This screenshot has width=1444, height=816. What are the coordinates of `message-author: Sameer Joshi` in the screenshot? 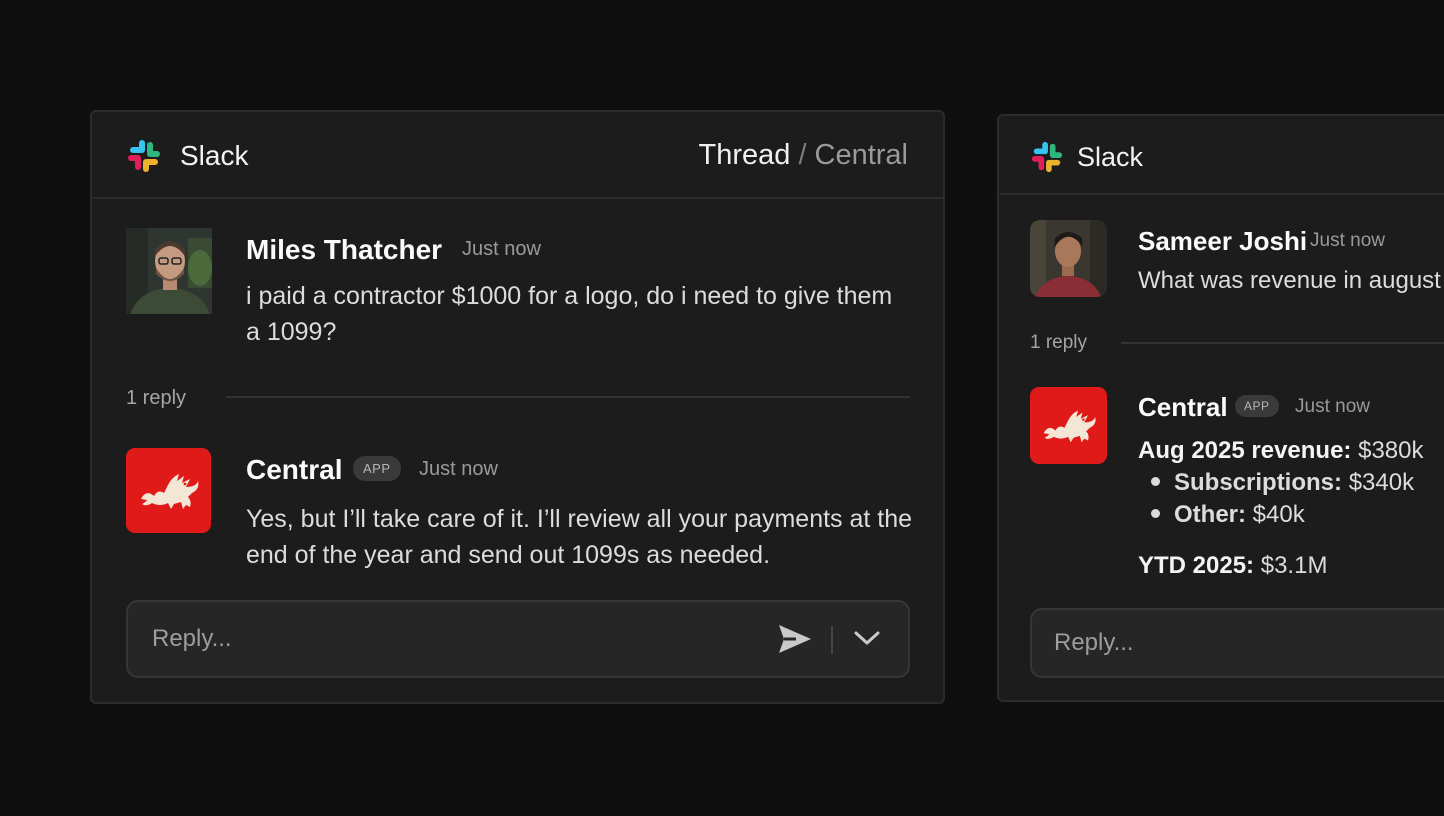 It's located at (1222, 241).